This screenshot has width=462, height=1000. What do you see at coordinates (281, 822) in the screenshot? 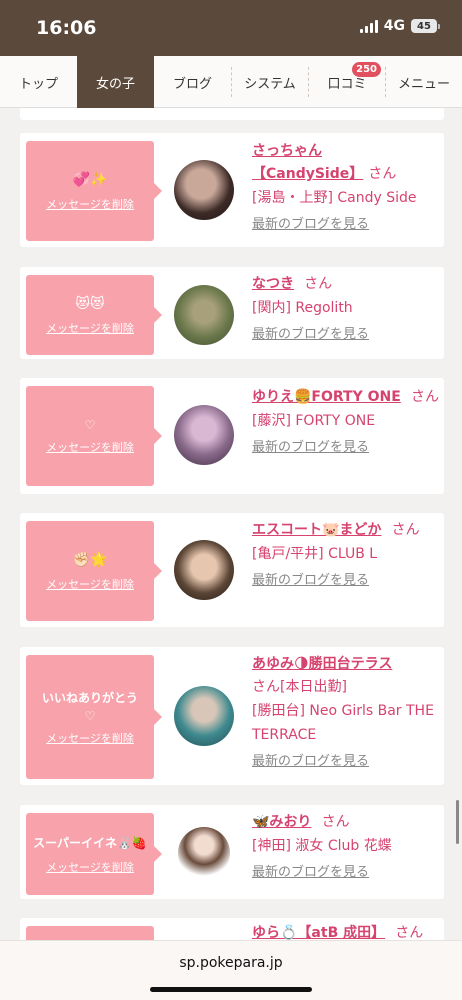
I see `girl-name-link: 🦋みおり` at bounding box center [281, 822].